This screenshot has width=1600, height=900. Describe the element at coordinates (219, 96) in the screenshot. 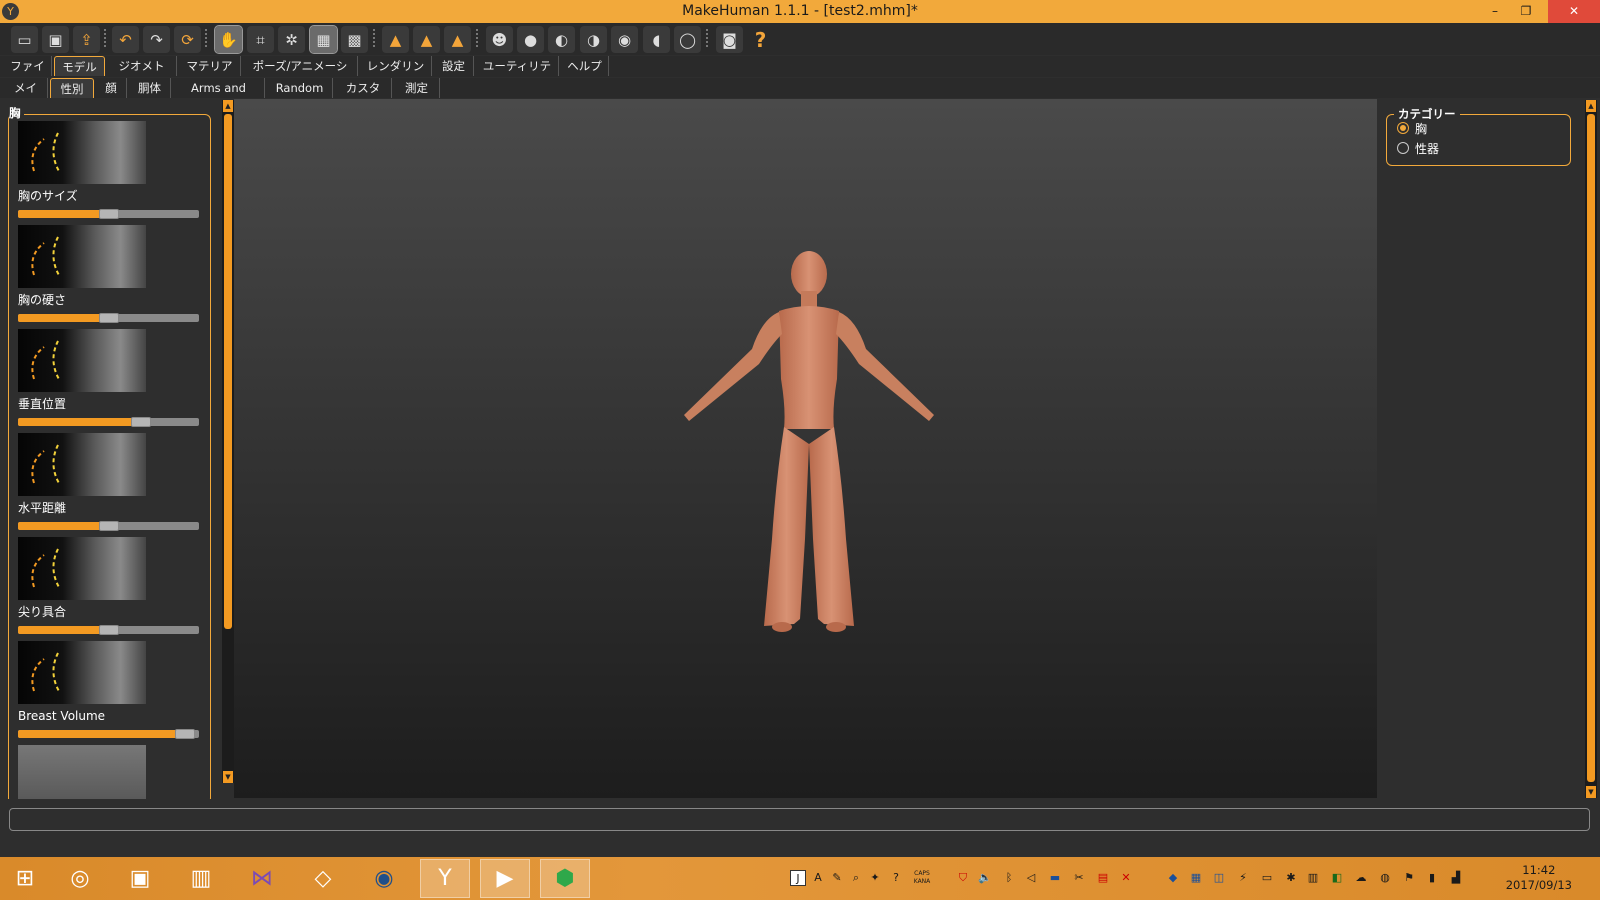

I see `tab-arms-and-legs: Arms and legs` at that location.